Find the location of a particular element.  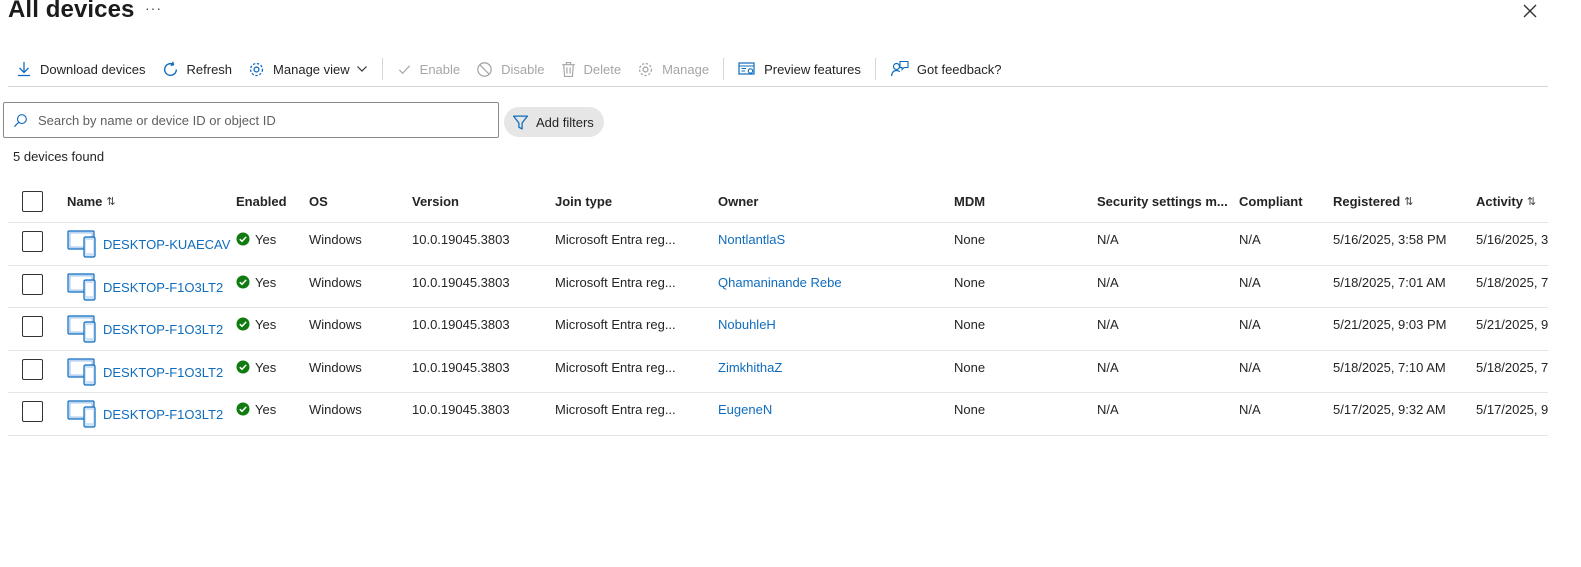

gear-icon is located at coordinates (645, 69).